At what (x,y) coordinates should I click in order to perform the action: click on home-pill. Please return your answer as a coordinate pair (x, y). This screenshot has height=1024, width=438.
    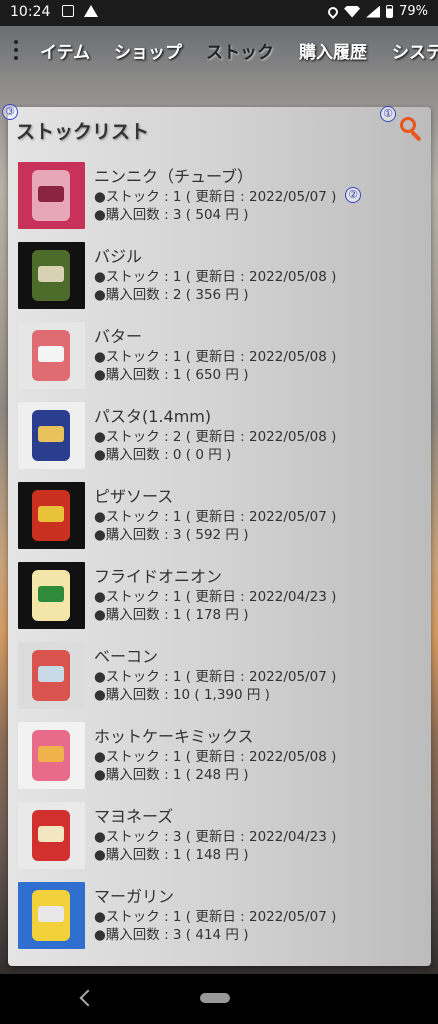
    Looking at the image, I should click on (215, 998).